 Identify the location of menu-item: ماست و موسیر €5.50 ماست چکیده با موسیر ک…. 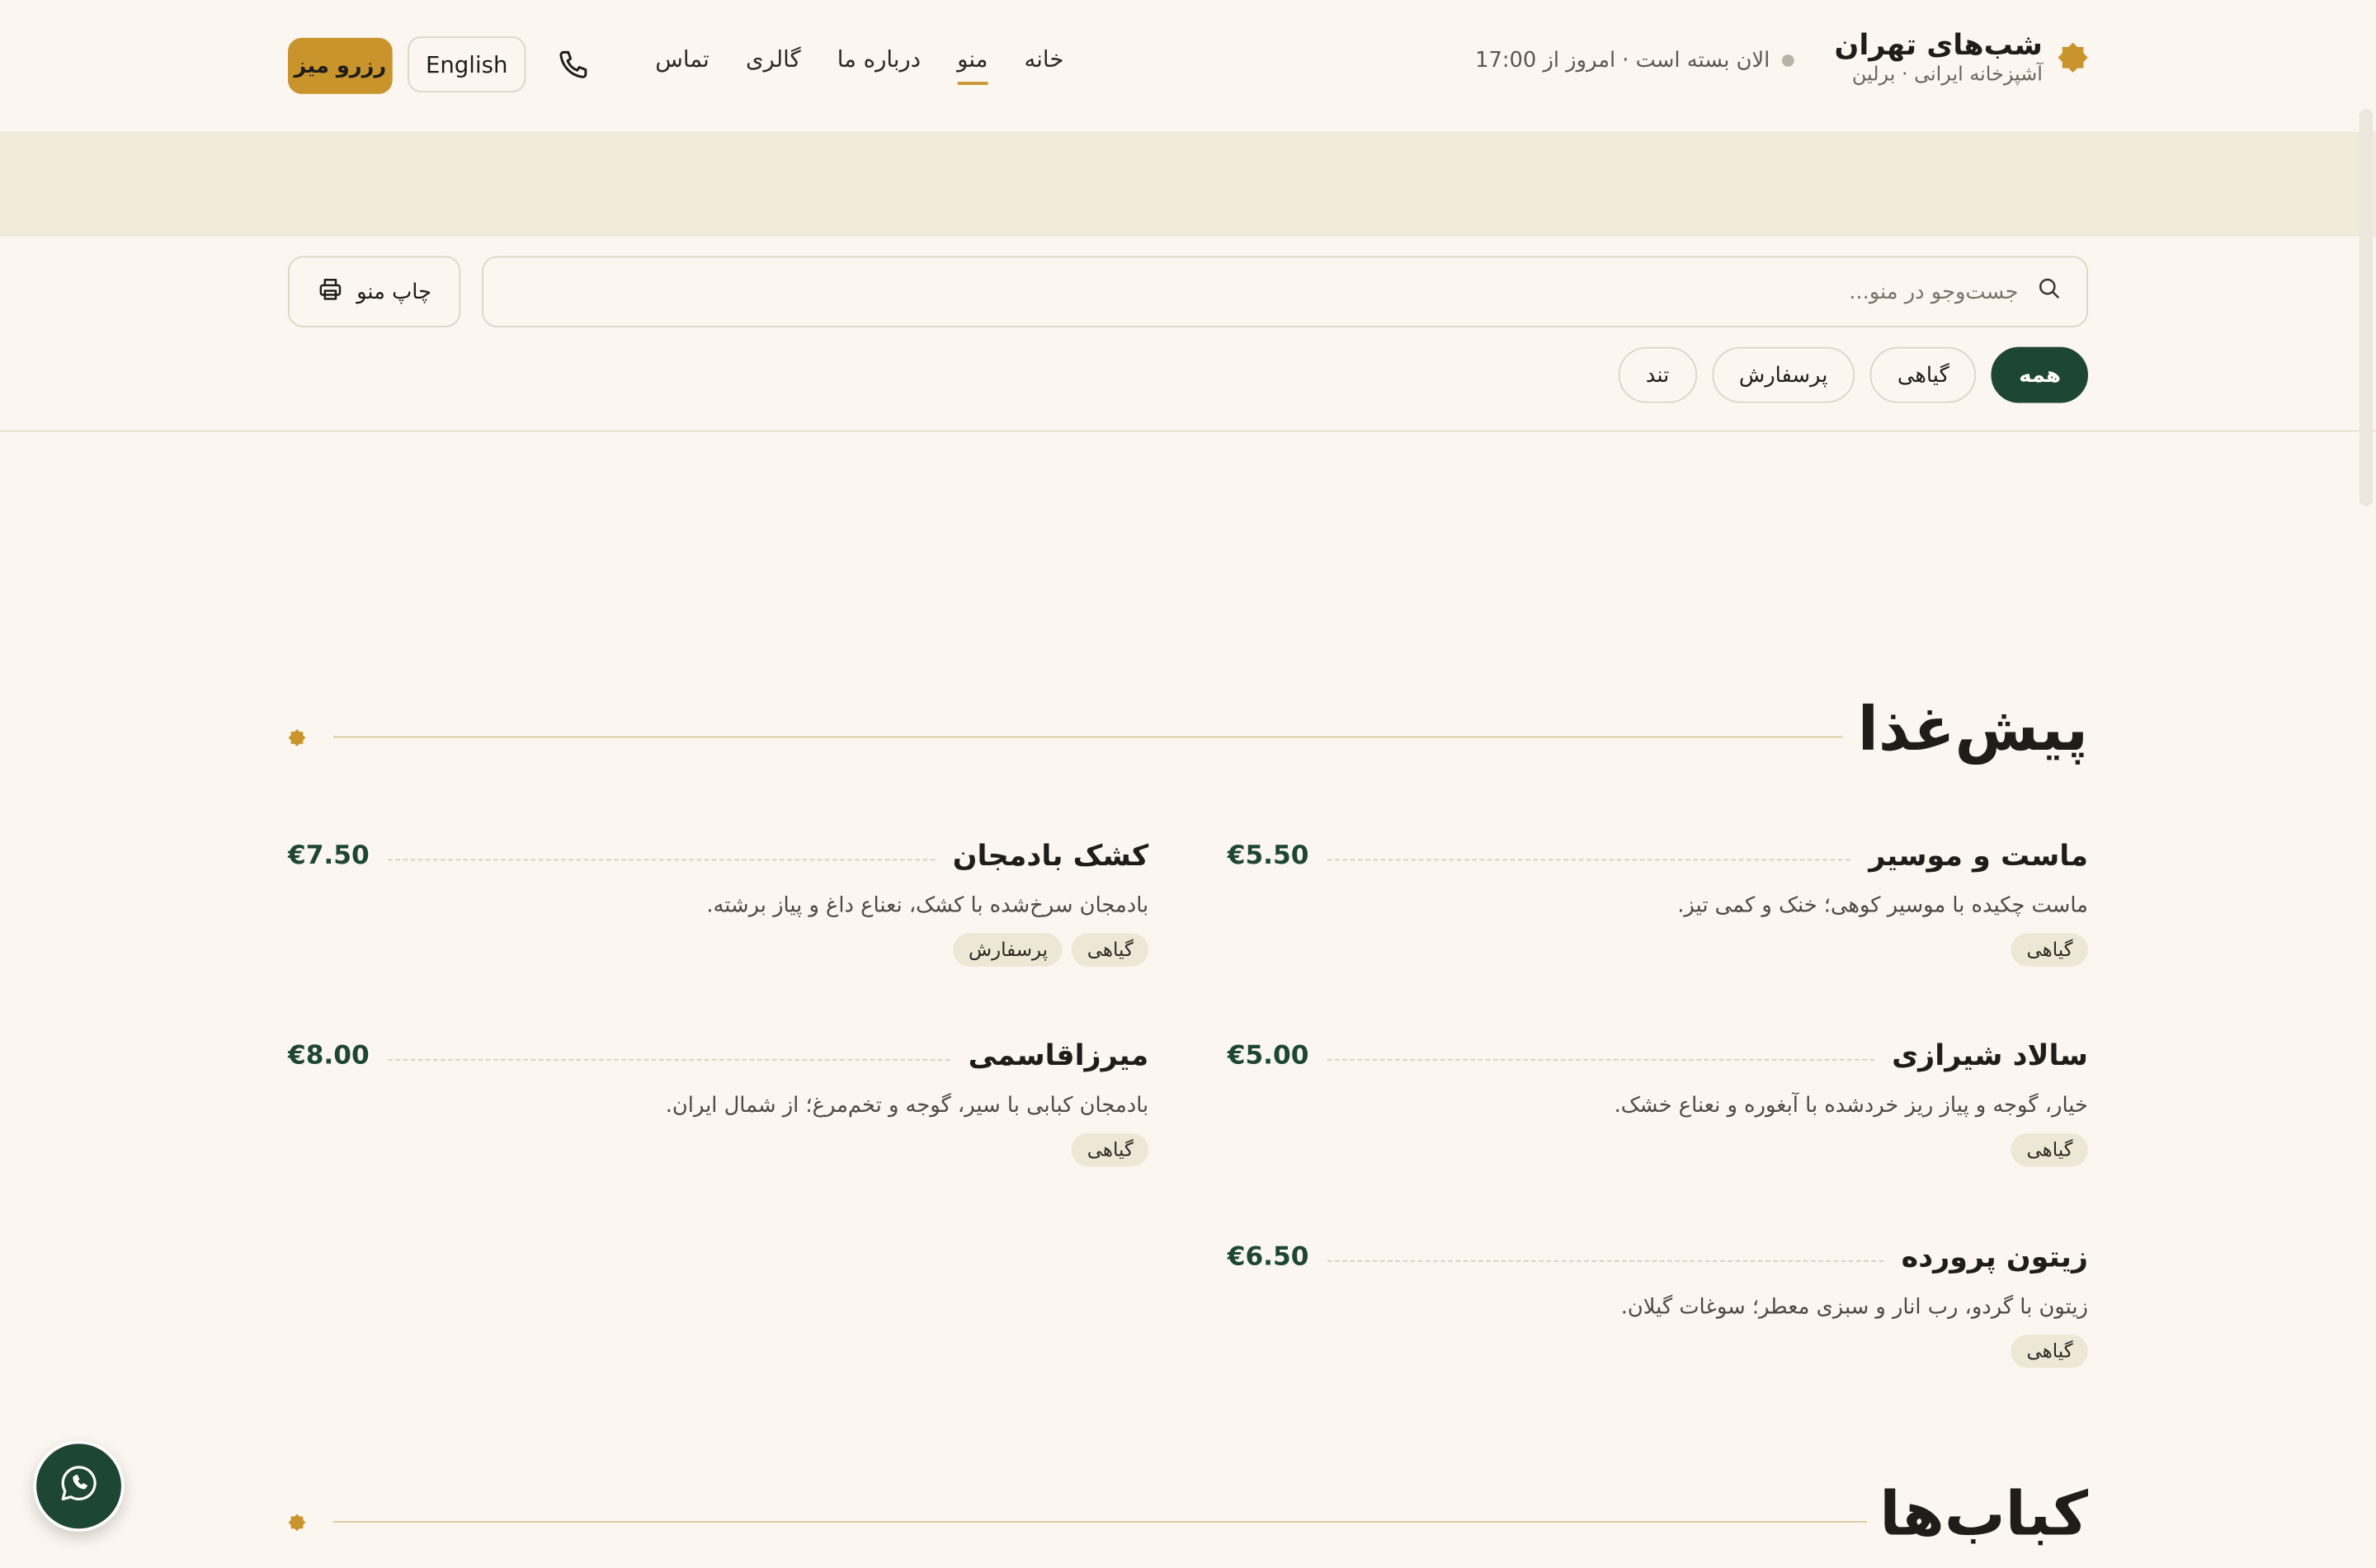
(1658, 901).